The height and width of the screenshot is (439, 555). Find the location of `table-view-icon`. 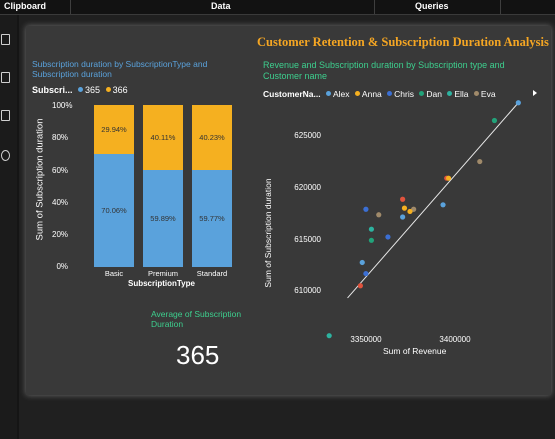

table-view-icon is located at coordinates (5, 77).